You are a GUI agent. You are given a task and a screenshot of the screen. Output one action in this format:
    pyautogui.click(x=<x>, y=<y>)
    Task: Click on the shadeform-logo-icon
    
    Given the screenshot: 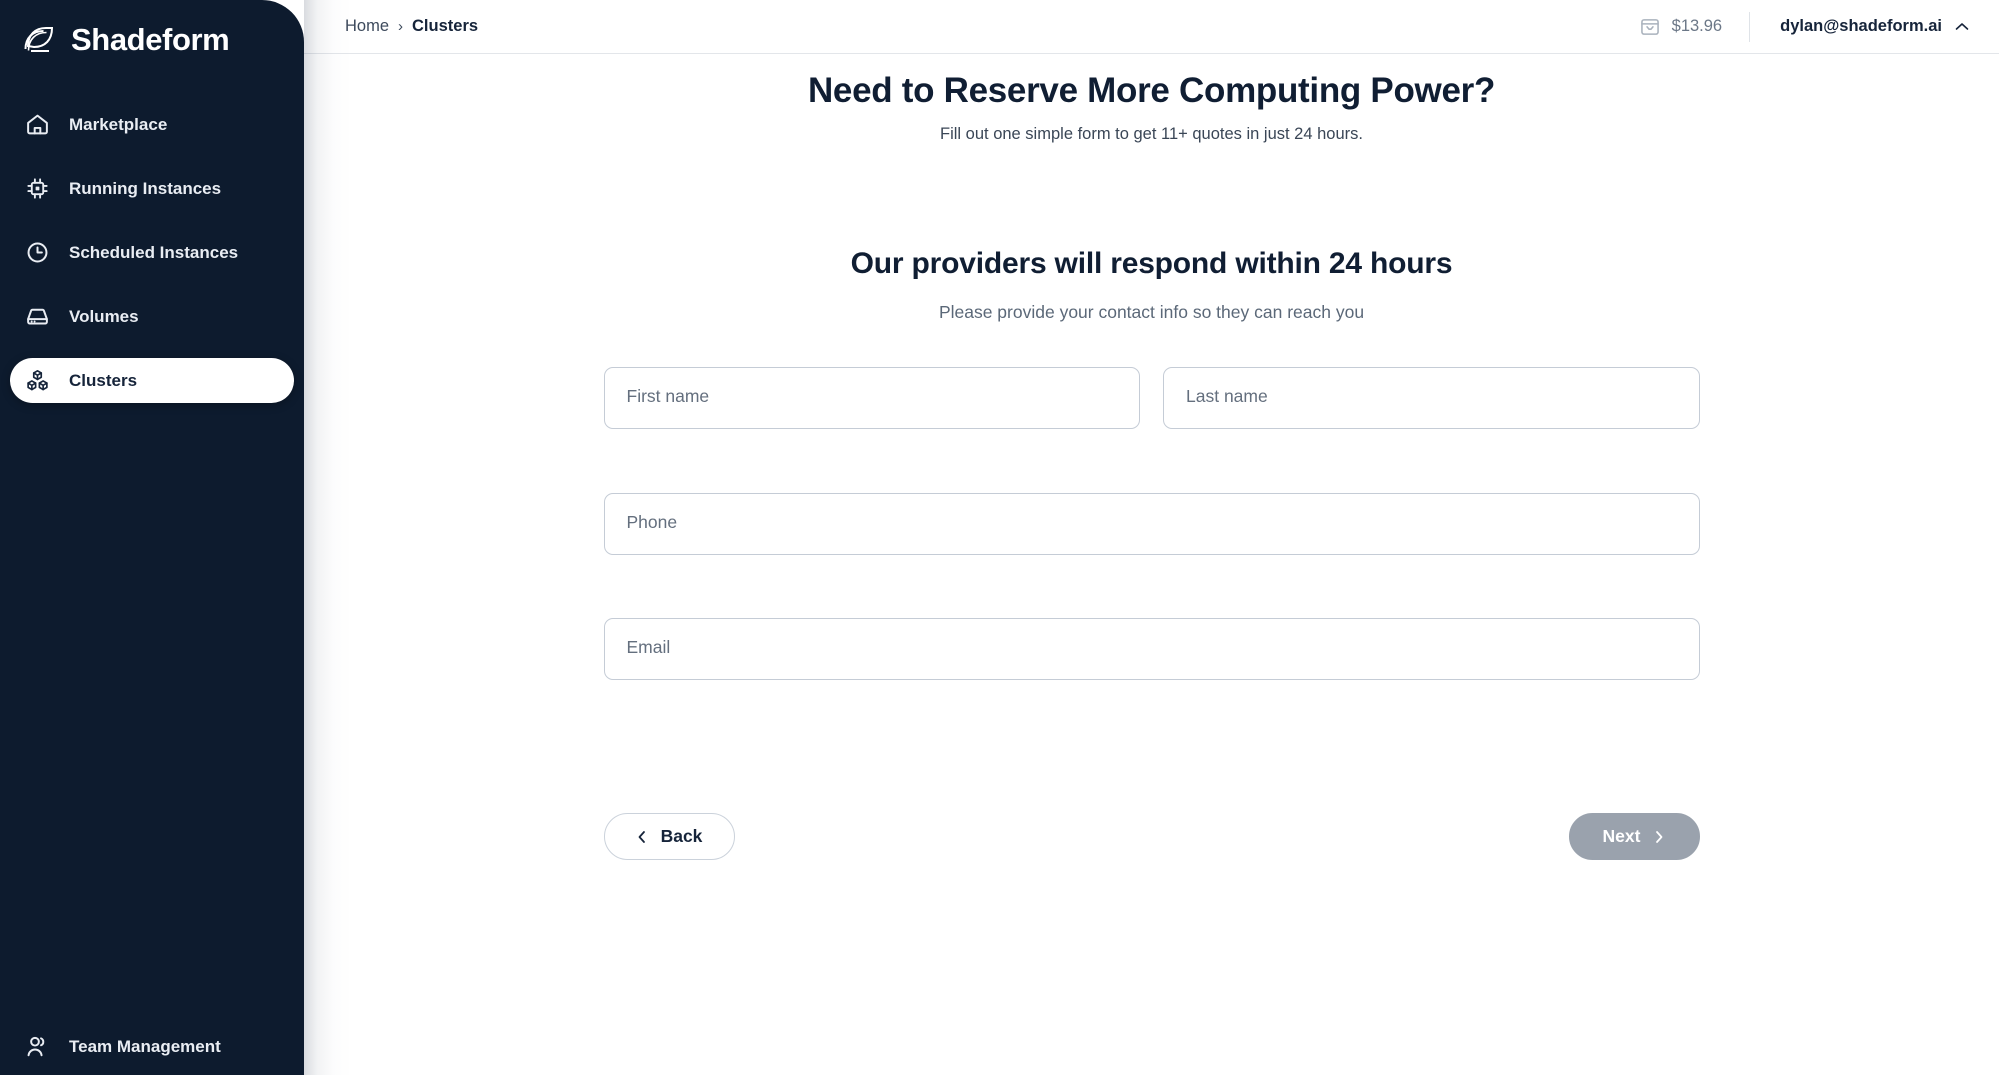 What is the action you would take?
    pyautogui.click(x=39, y=39)
    